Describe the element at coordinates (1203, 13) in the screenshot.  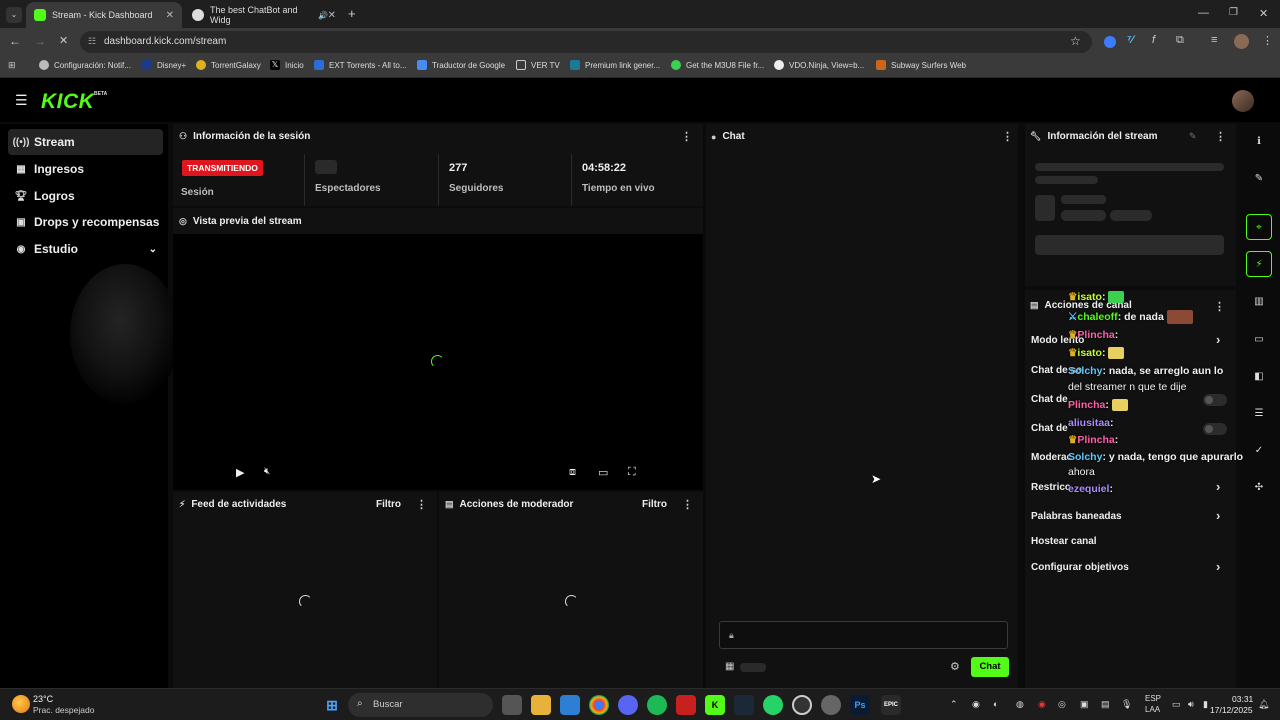
I see `minimize-icon: —` at that location.